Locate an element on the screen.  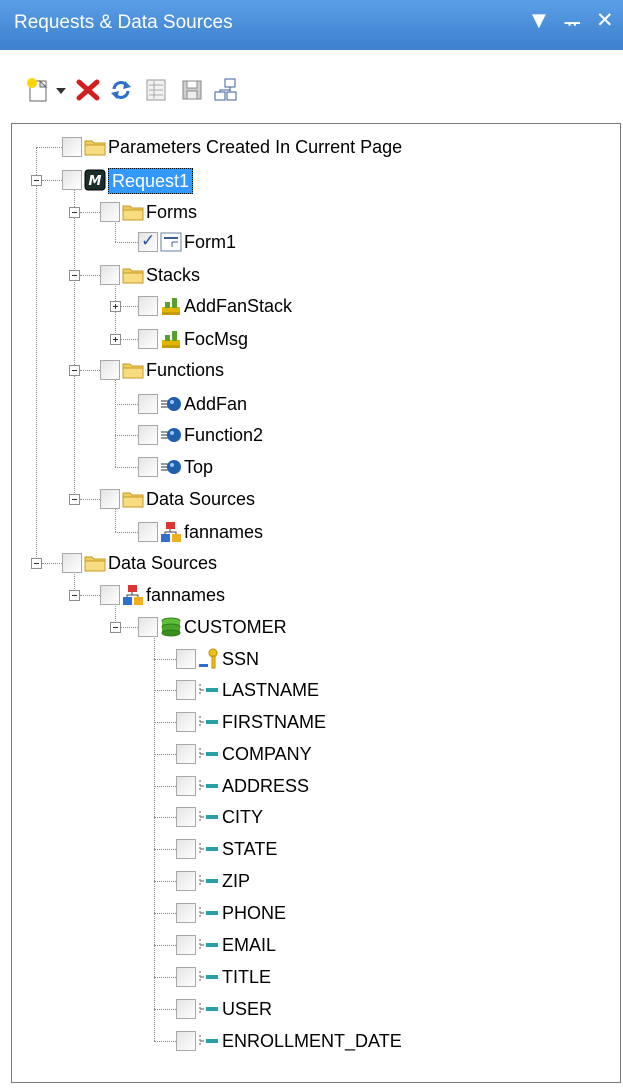
tree-node-label: Top is located at coordinates (198, 467).